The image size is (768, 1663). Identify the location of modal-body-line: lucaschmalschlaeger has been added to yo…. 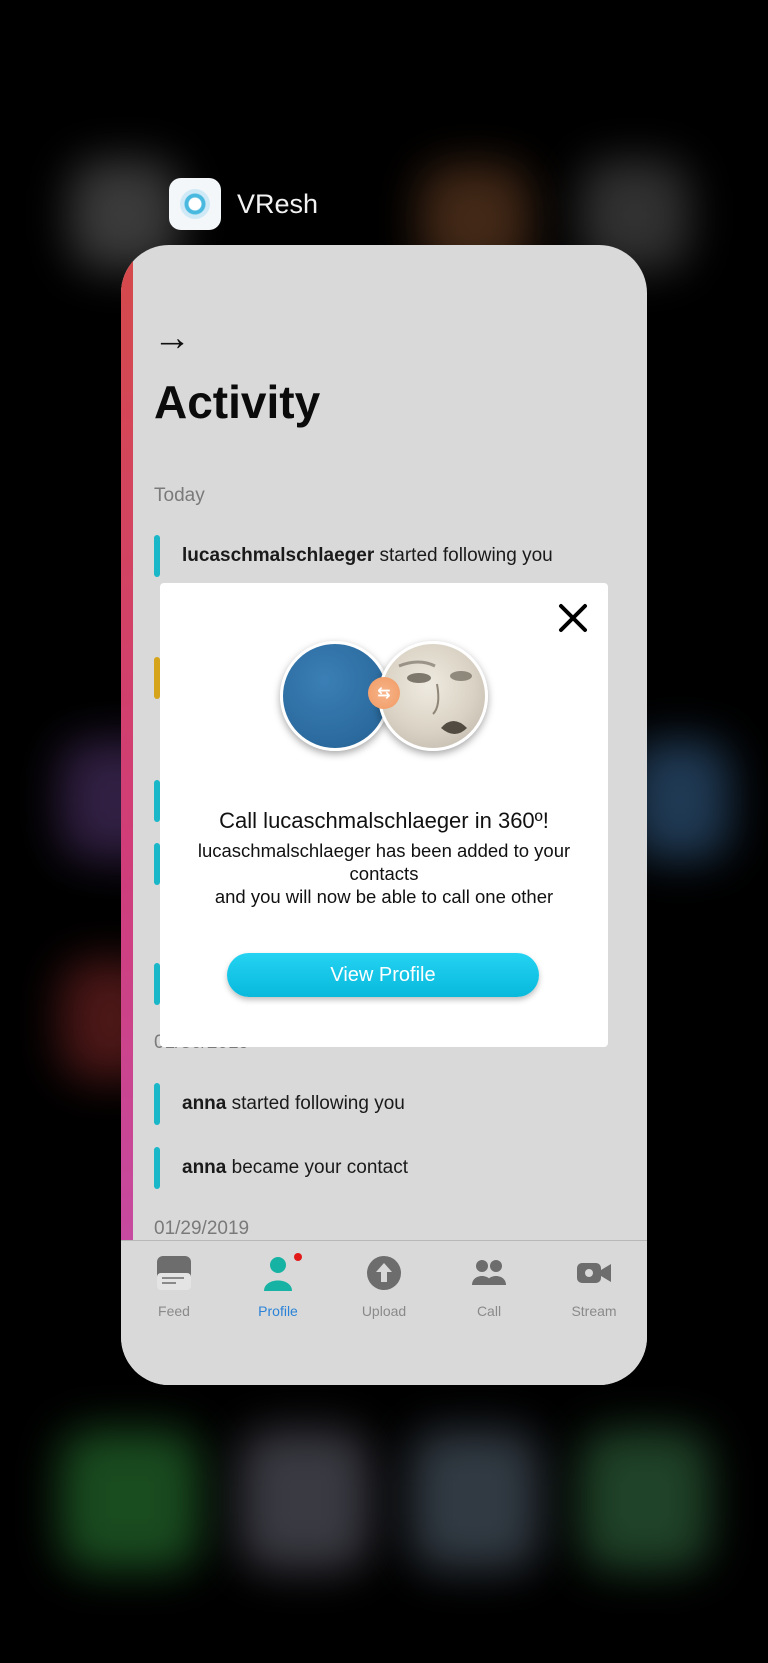
(384, 862).